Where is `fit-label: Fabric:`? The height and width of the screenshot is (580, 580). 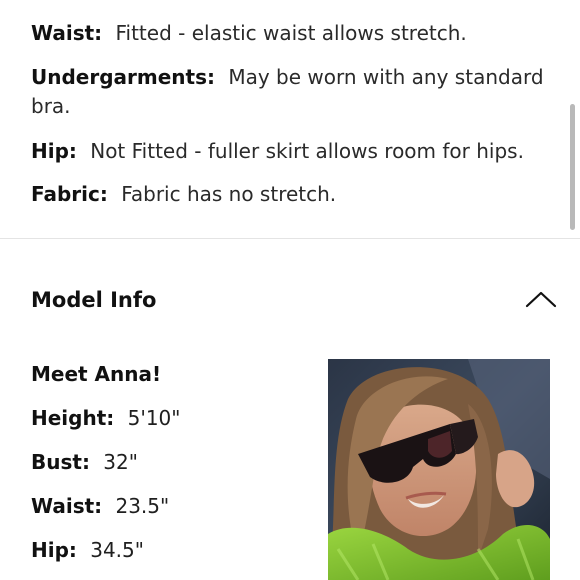 fit-label: Fabric: is located at coordinates (73, 194).